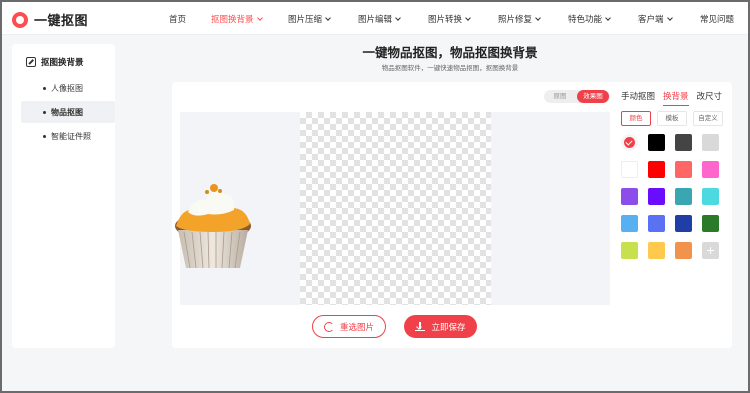 The image size is (750, 393). I want to click on nav-item-faq: 常见问题, so click(717, 19).